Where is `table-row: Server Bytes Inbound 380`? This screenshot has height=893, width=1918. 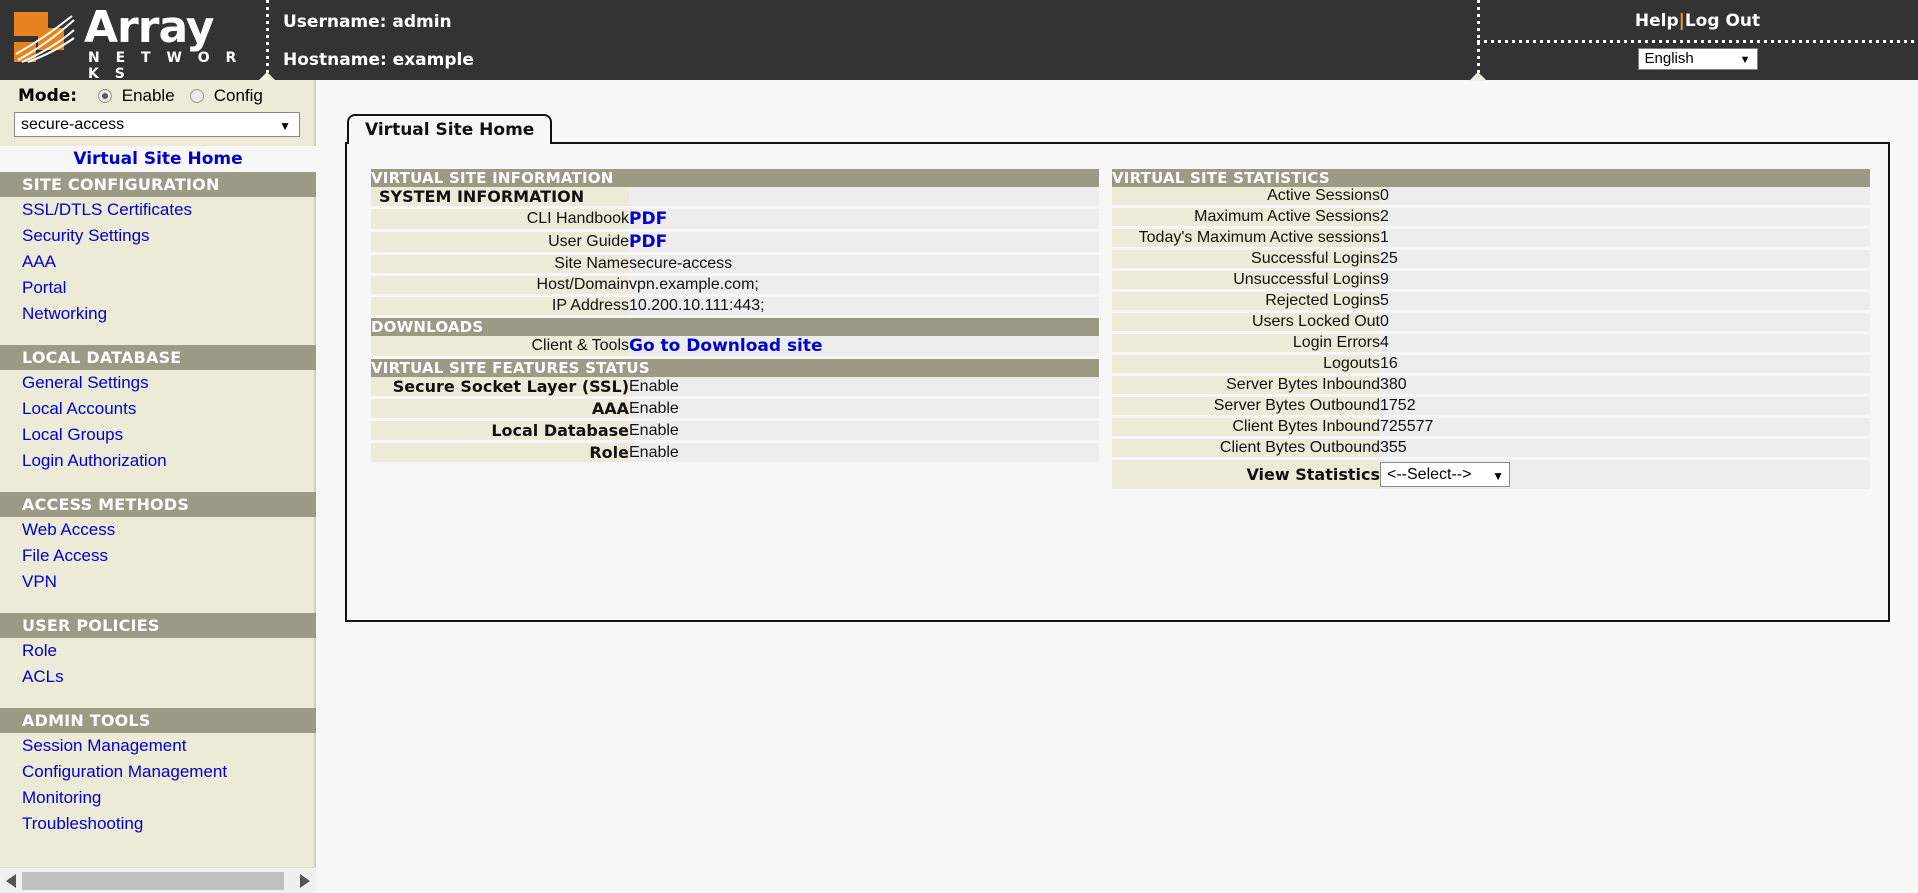
table-row: Server Bytes Inbound 380 is located at coordinates (1491, 385).